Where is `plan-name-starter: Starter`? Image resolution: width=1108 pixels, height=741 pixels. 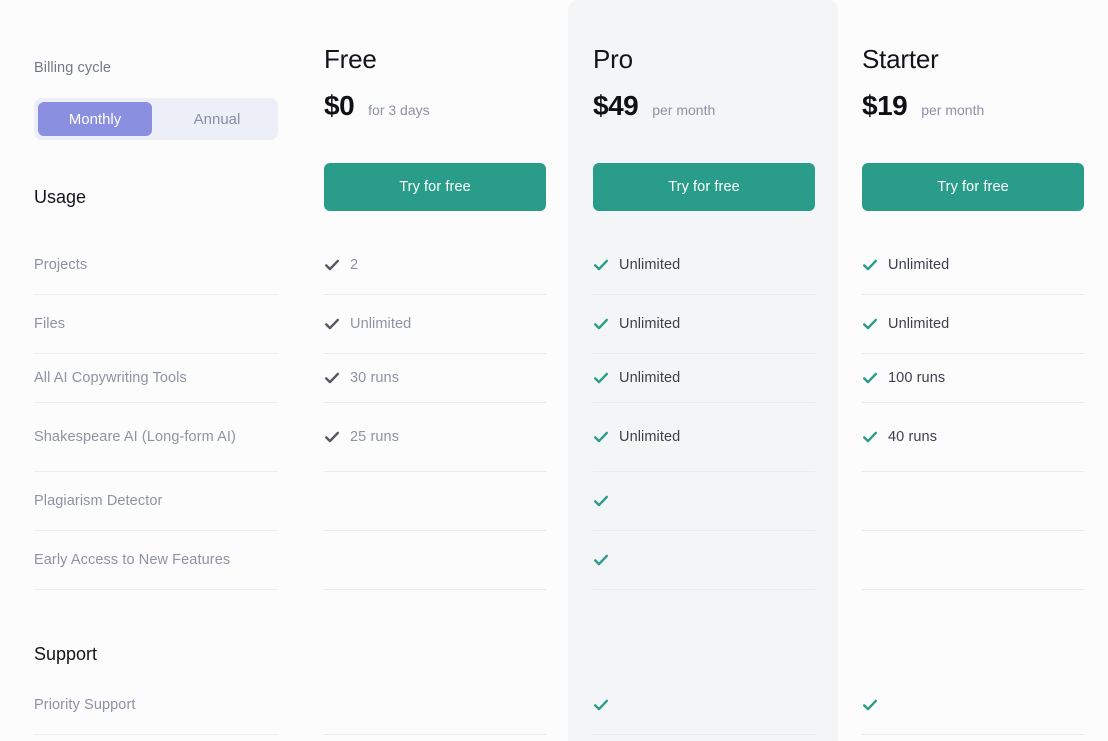 plan-name-starter: Starter is located at coordinates (900, 59).